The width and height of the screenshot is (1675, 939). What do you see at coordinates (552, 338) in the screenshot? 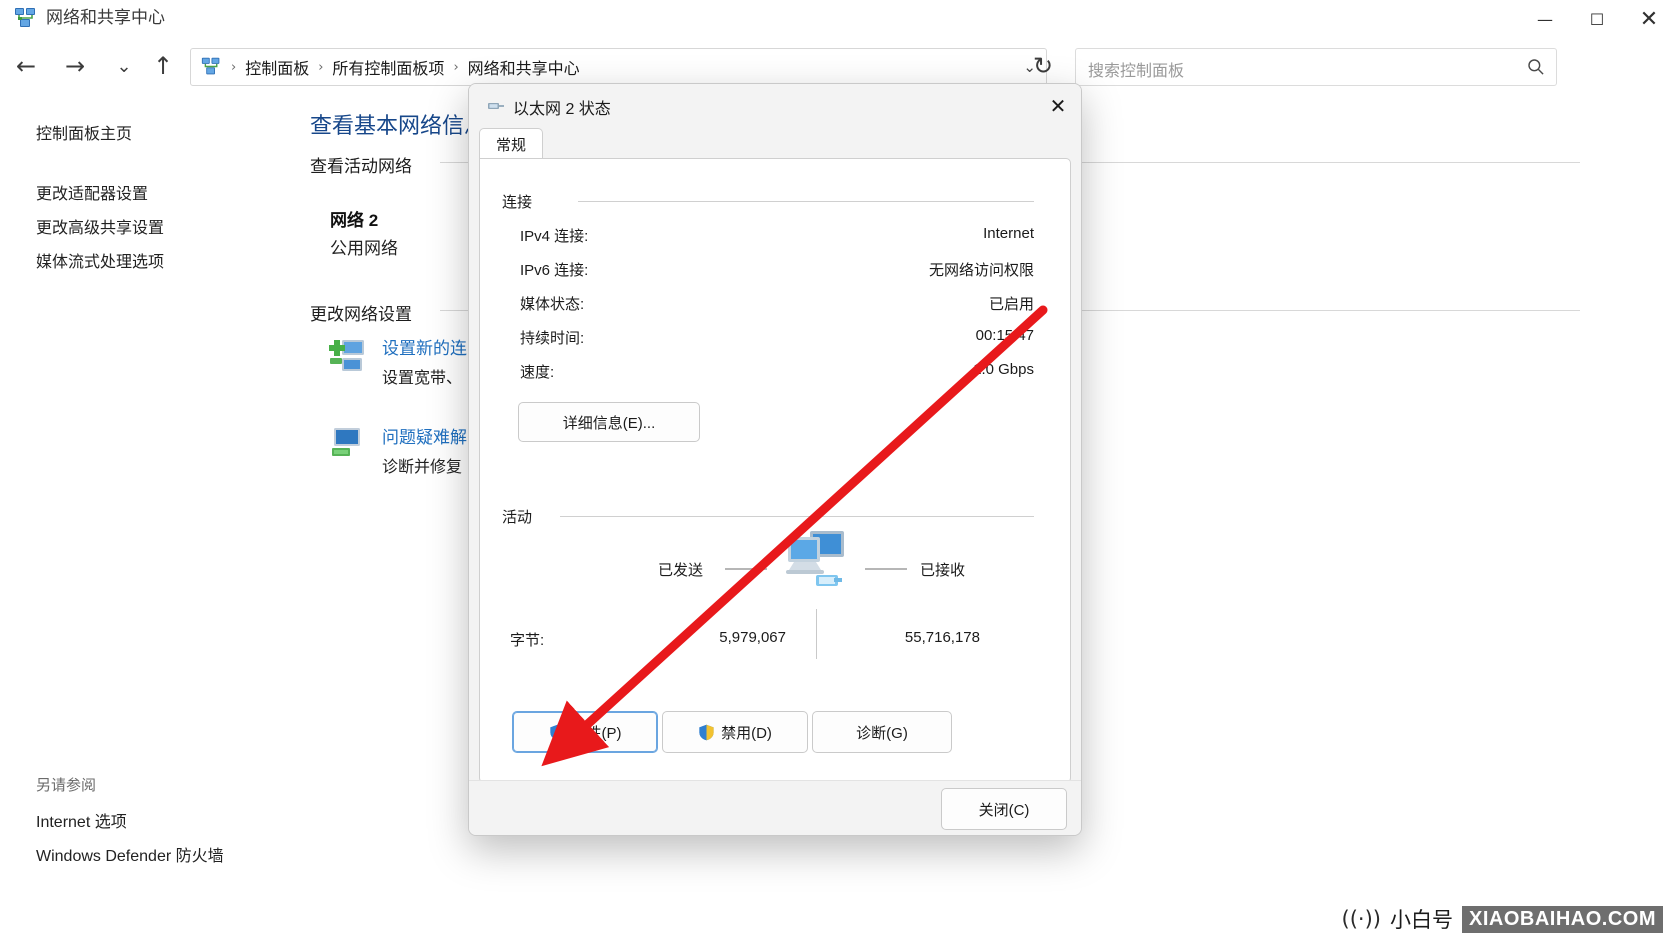
I see `duration-label: 持续时间:` at bounding box center [552, 338].